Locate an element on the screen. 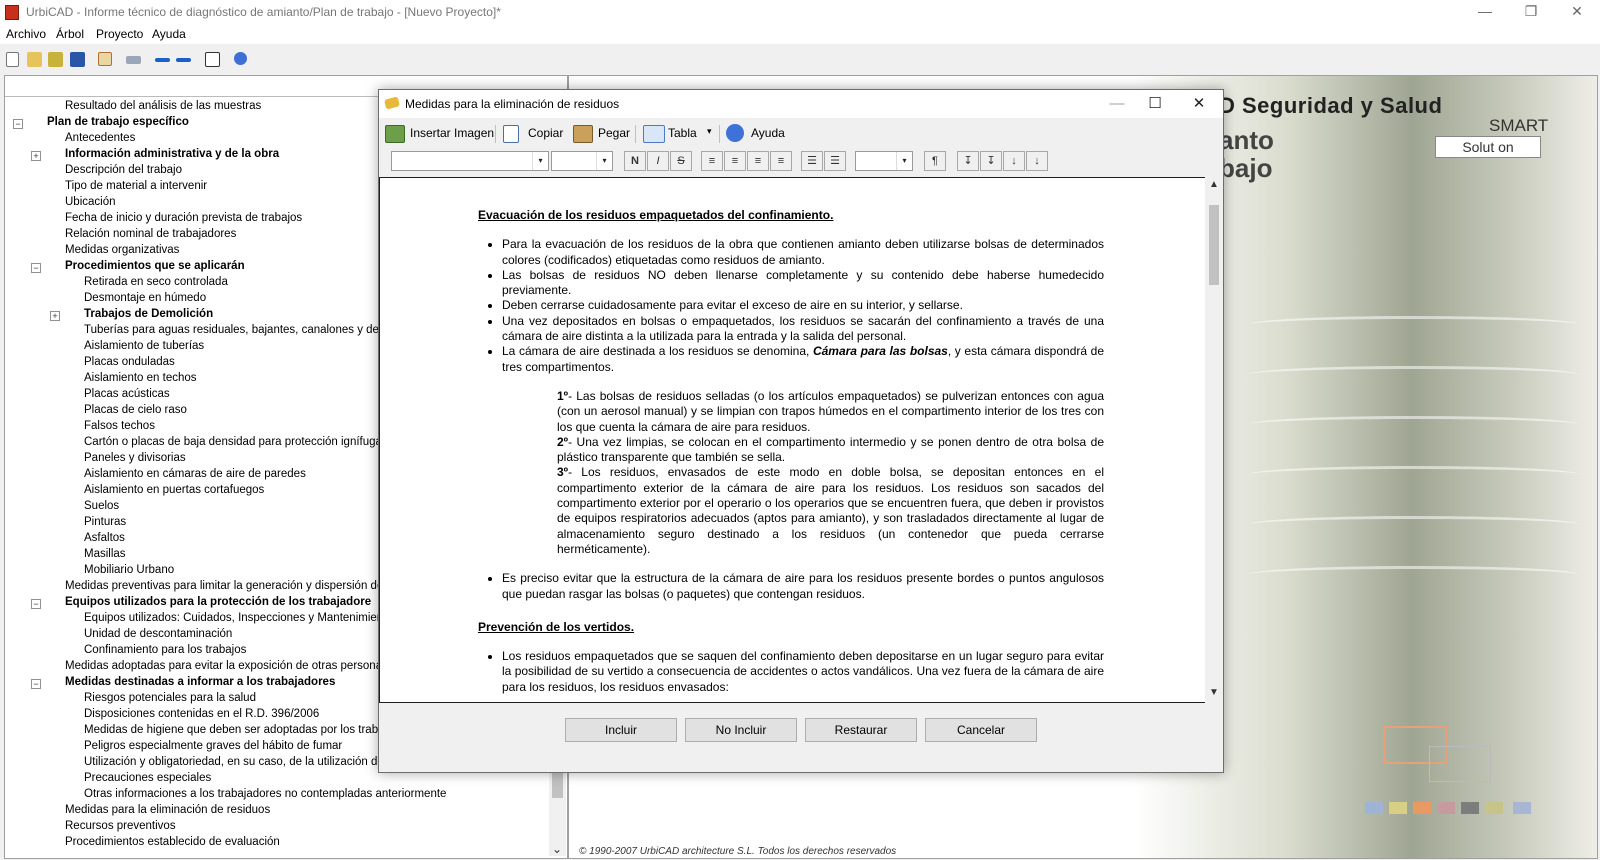 This screenshot has height=860, width=1600. open-icon is located at coordinates (34, 59).